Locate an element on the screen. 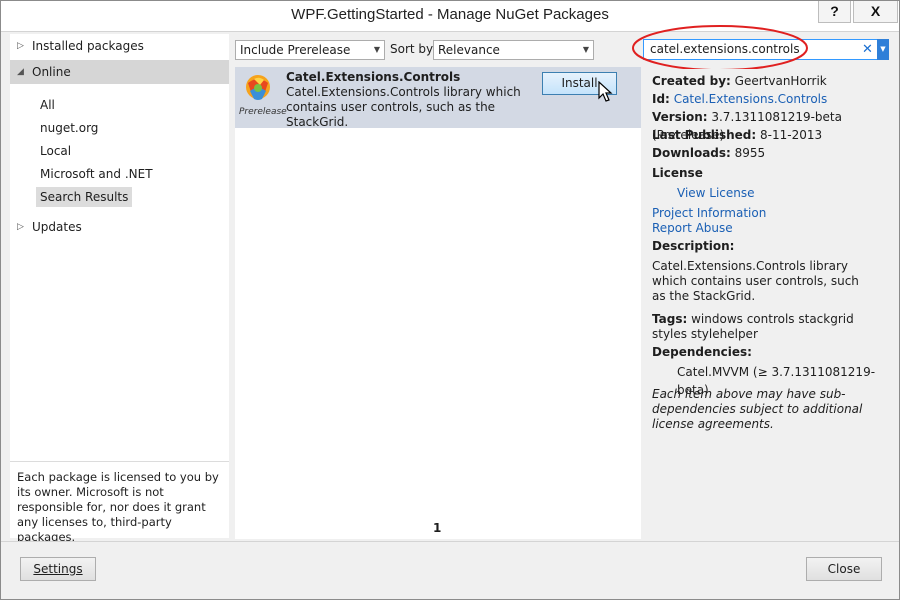  created-by-label: Created by: is located at coordinates (691, 81).